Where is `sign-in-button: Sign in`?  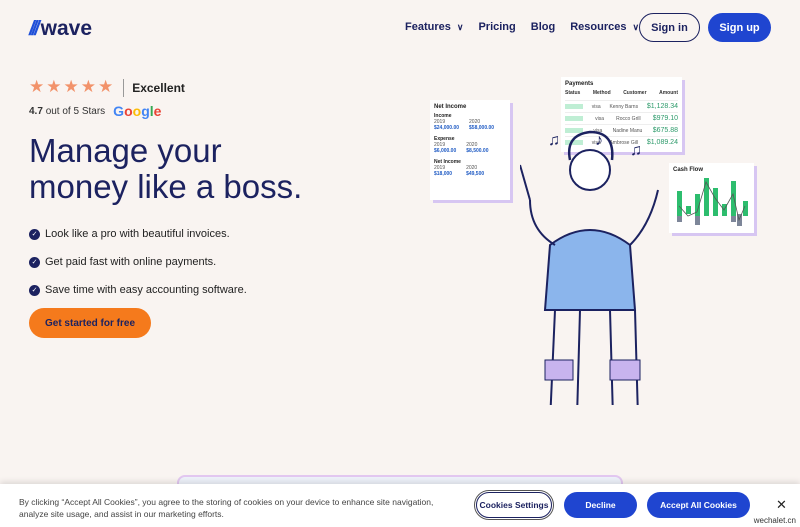 sign-in-button: Sign in is located at coordinates (669, 27).